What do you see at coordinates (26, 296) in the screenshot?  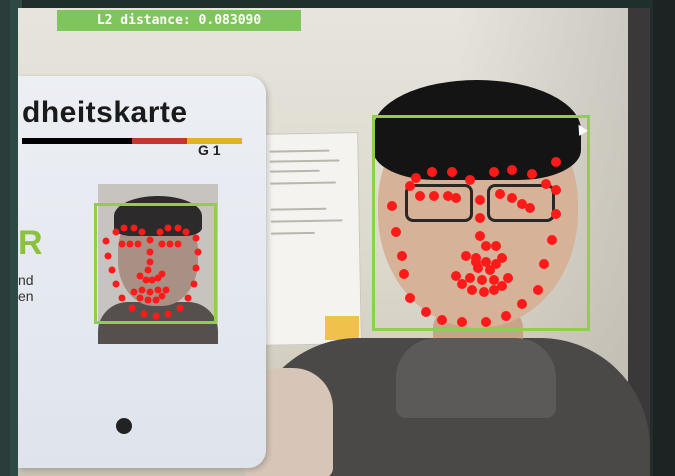 I see `card-text-line: en` at bounding box center [26, 296].